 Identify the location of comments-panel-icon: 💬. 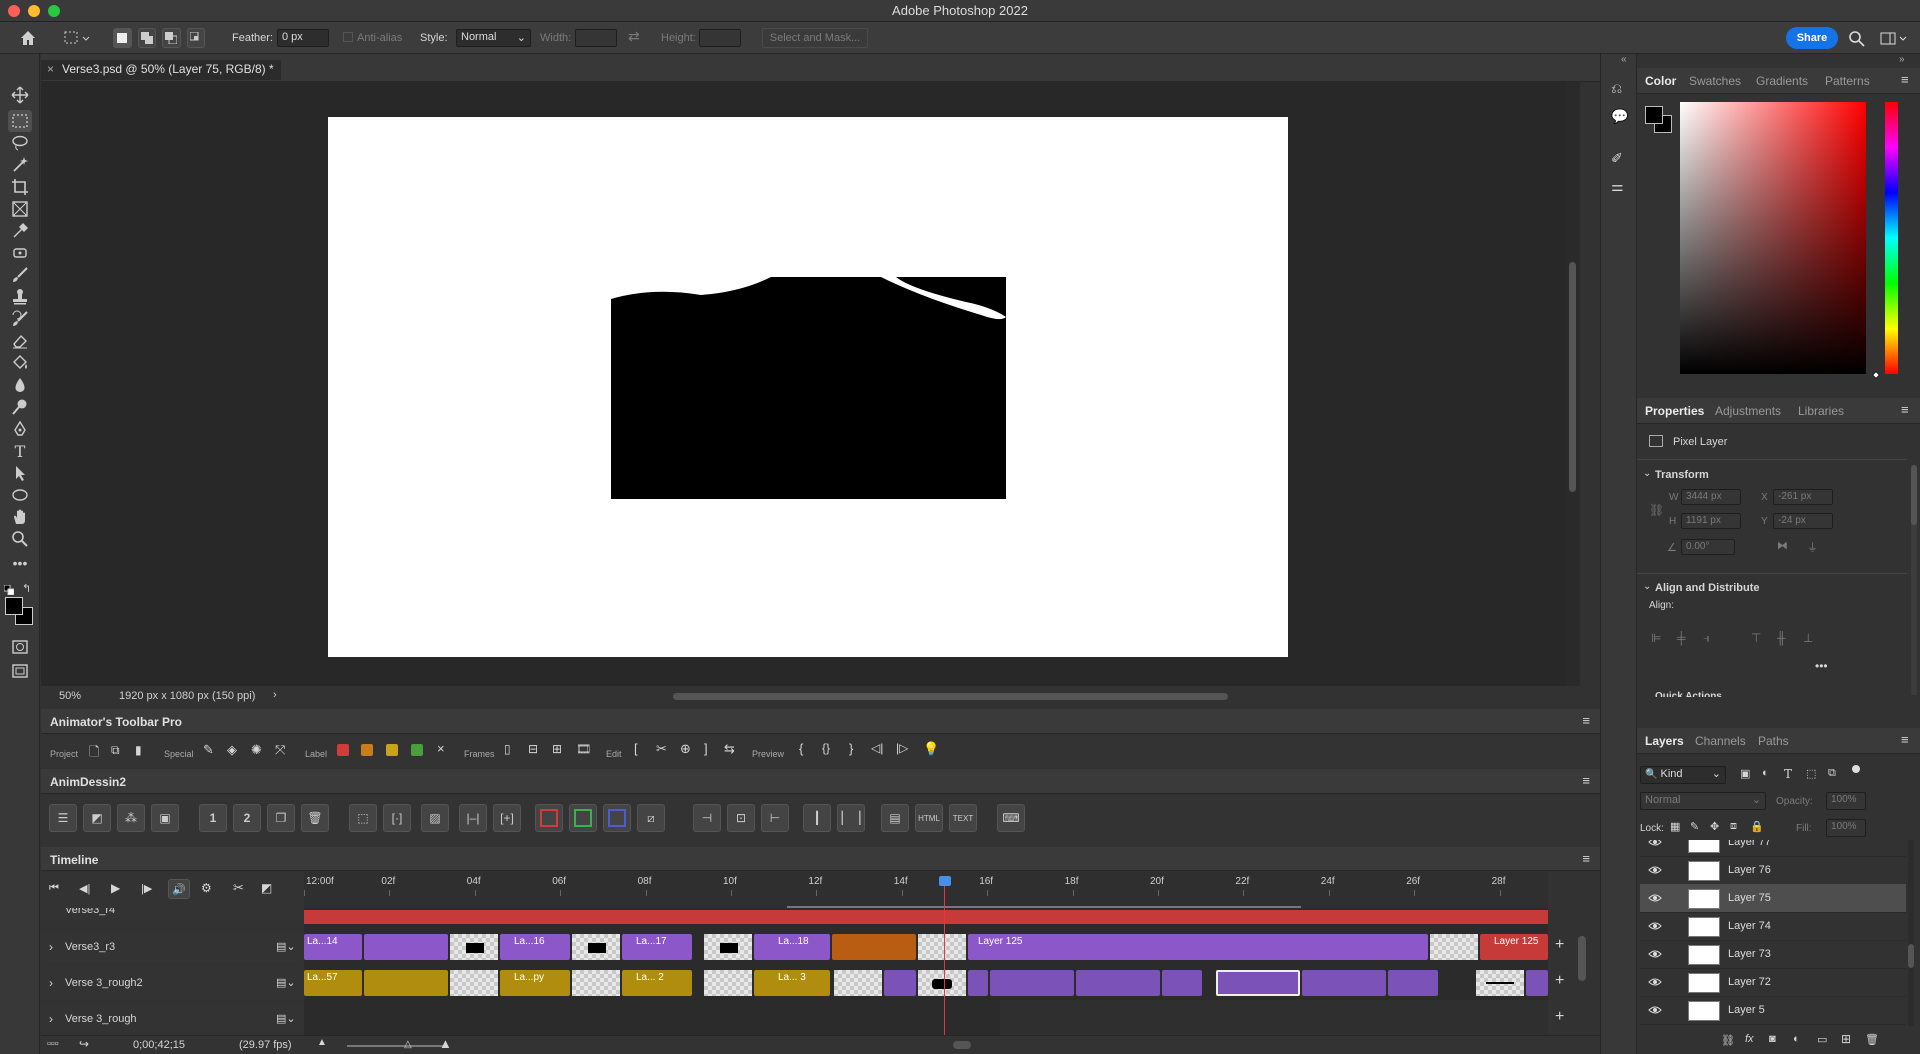
(1619, 116).